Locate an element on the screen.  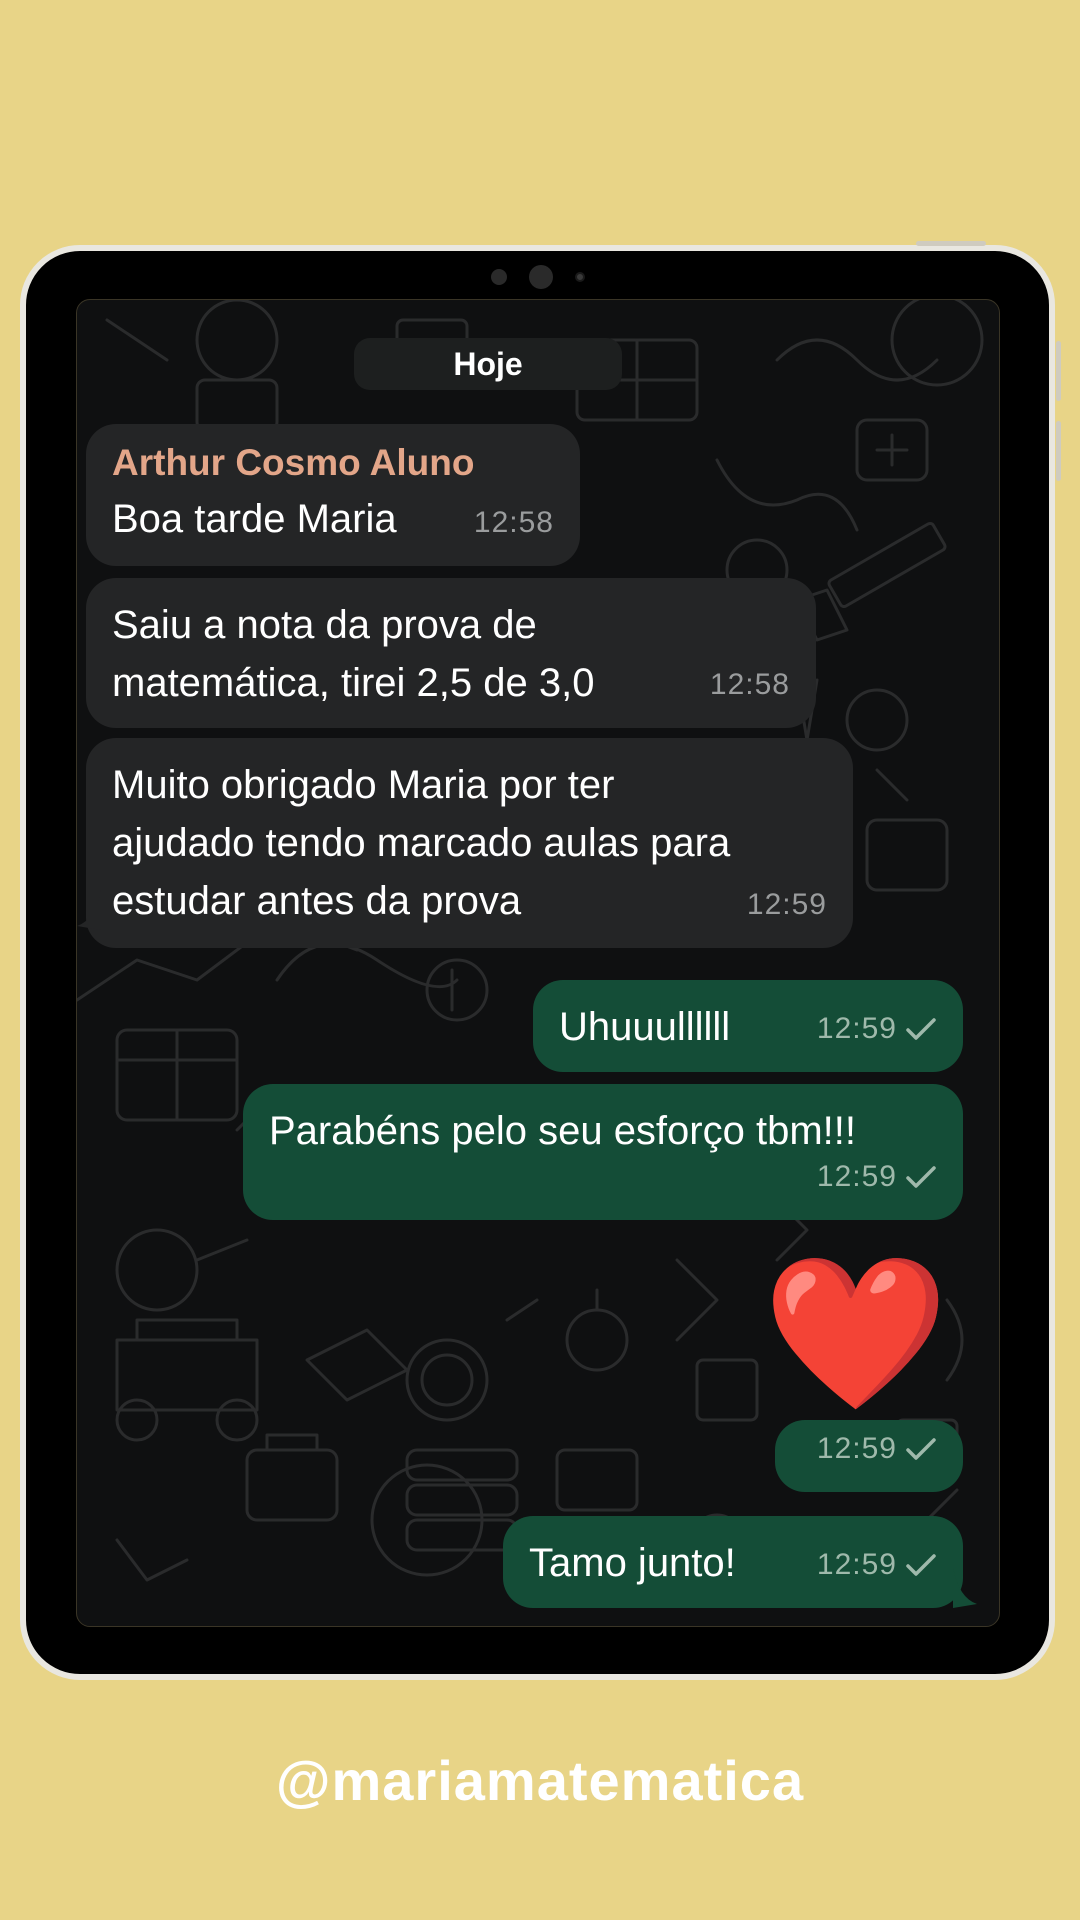
message-text-line: estudar antes da prova is located at coordinates (317, 901).